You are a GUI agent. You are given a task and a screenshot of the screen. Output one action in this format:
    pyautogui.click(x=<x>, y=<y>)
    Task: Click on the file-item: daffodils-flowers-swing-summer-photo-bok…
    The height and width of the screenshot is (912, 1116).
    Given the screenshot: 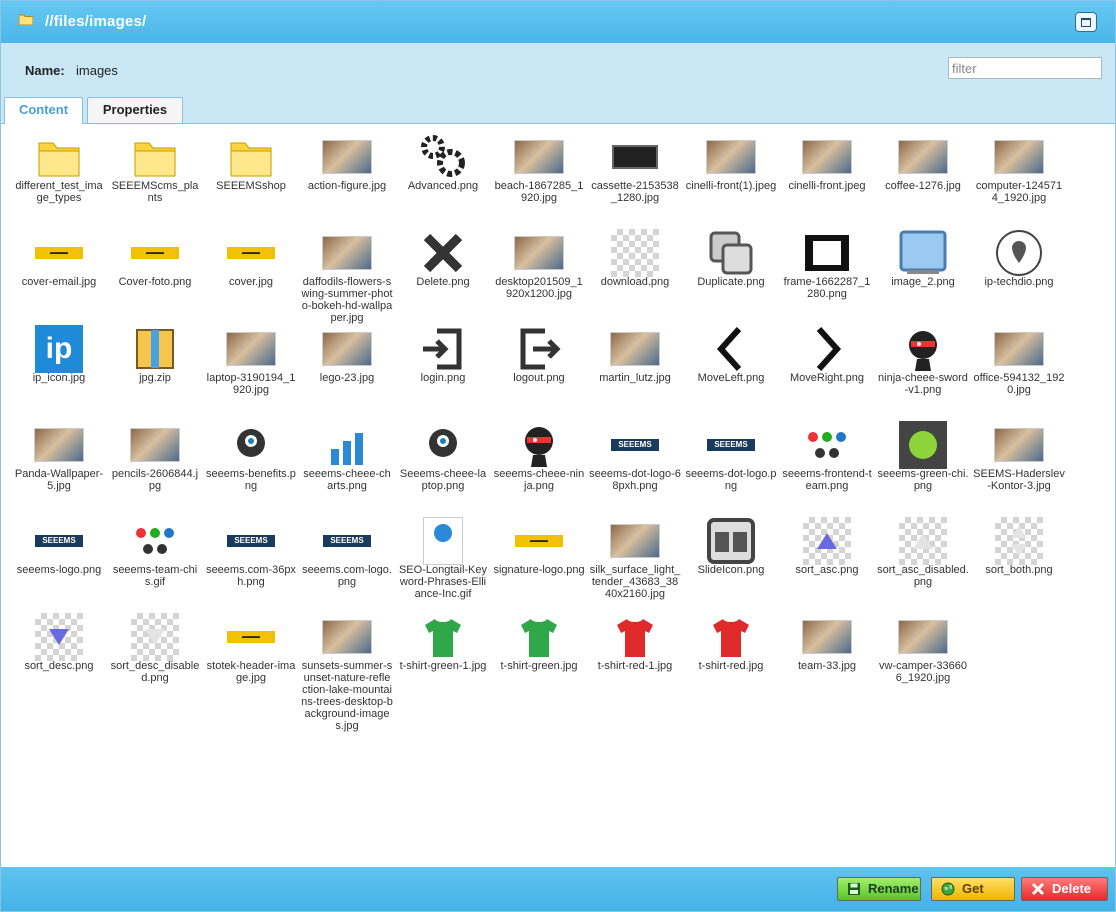 What is the action you would take?
    pyautogui.click(x=347, y=276)
    